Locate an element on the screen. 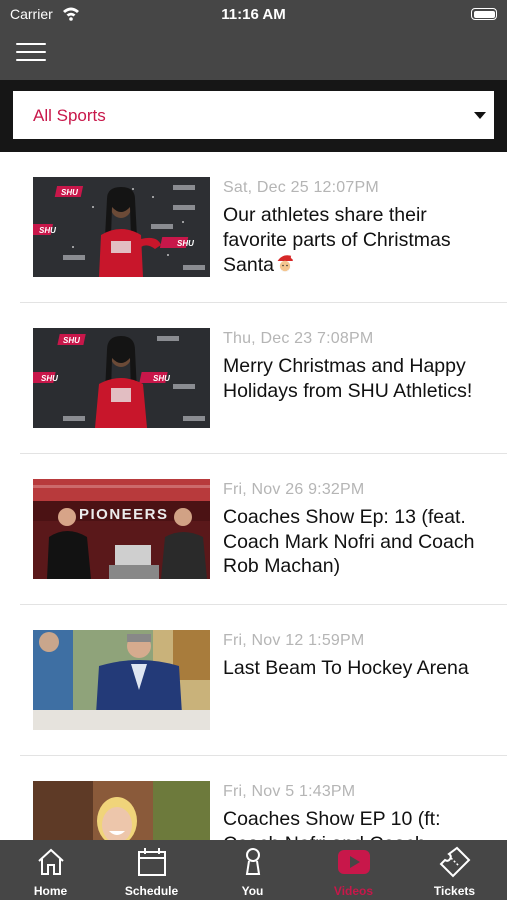 Image resolution: width=507 pixels, height=900 pixels. tab-label: Tickets is located at coordinates (454, 891).